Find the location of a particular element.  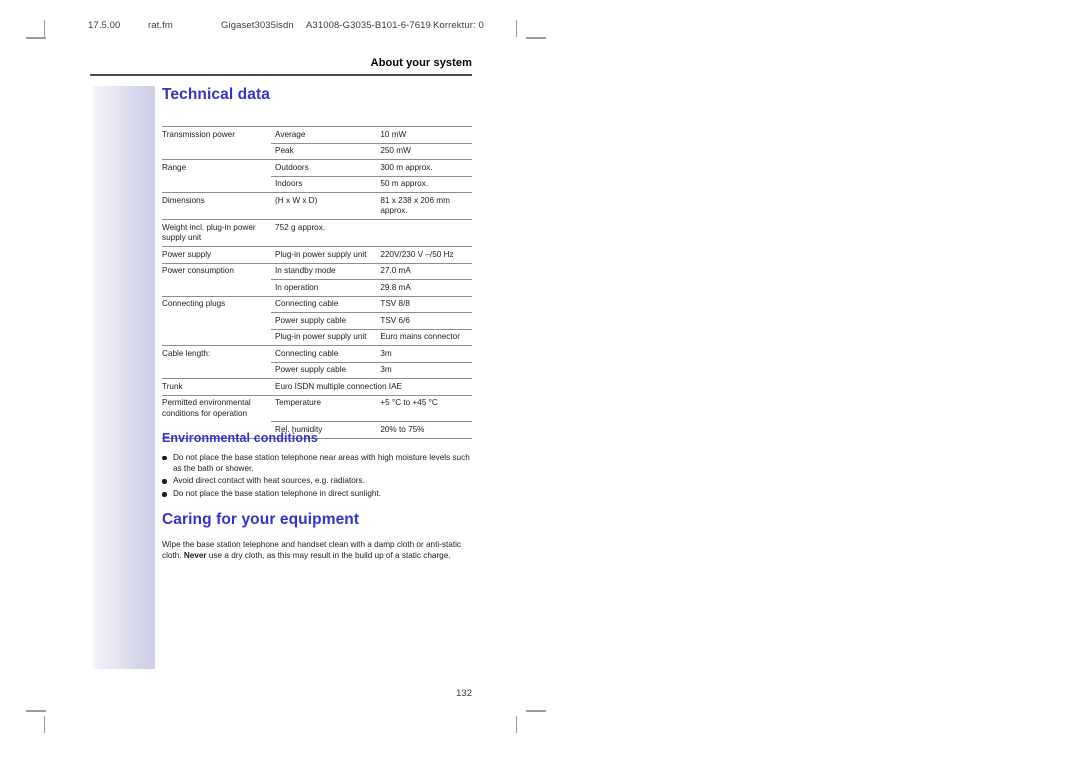

spec-value-cell: 250 mW is located at coordinates (424, 151).